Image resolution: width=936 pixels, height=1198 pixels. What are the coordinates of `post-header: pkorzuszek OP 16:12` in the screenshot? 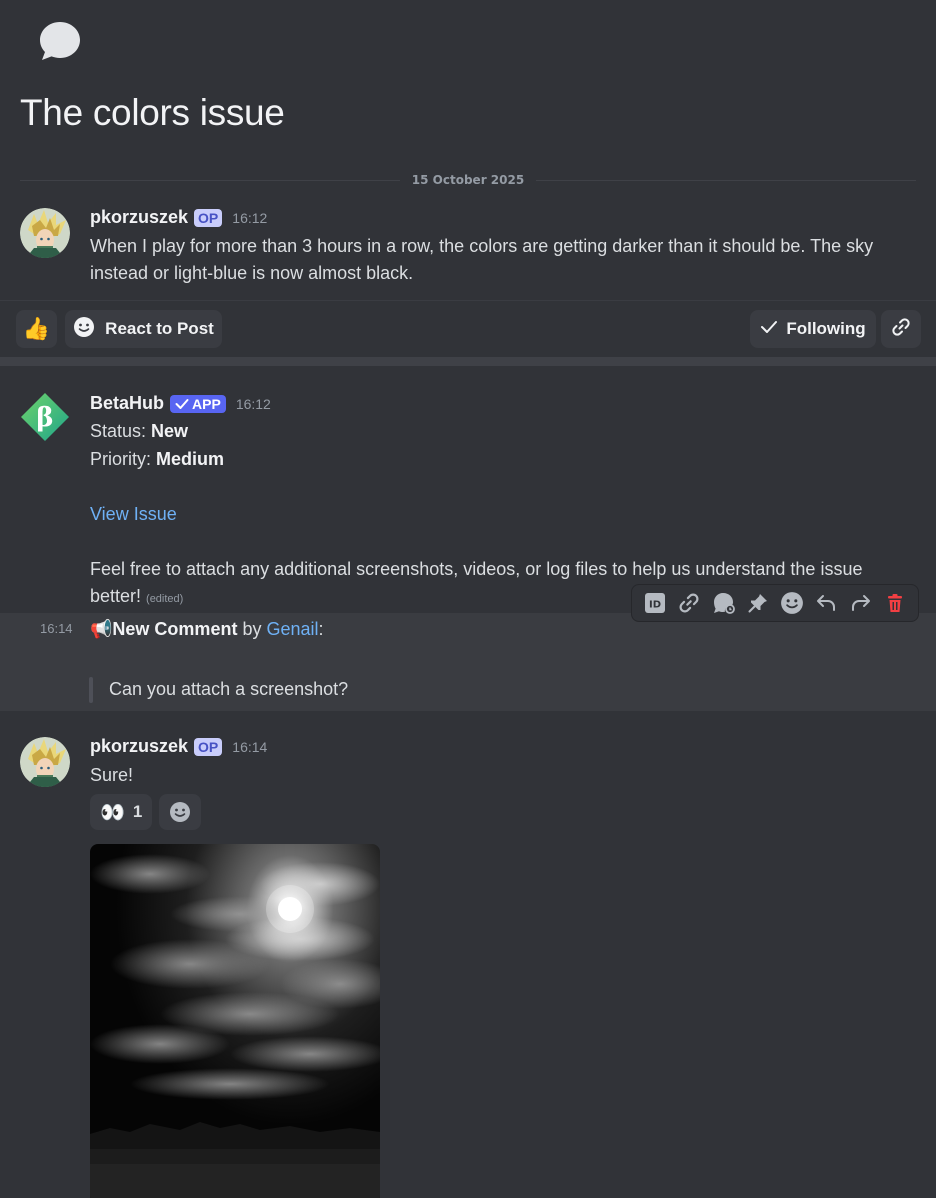 It's located at (178, 217).